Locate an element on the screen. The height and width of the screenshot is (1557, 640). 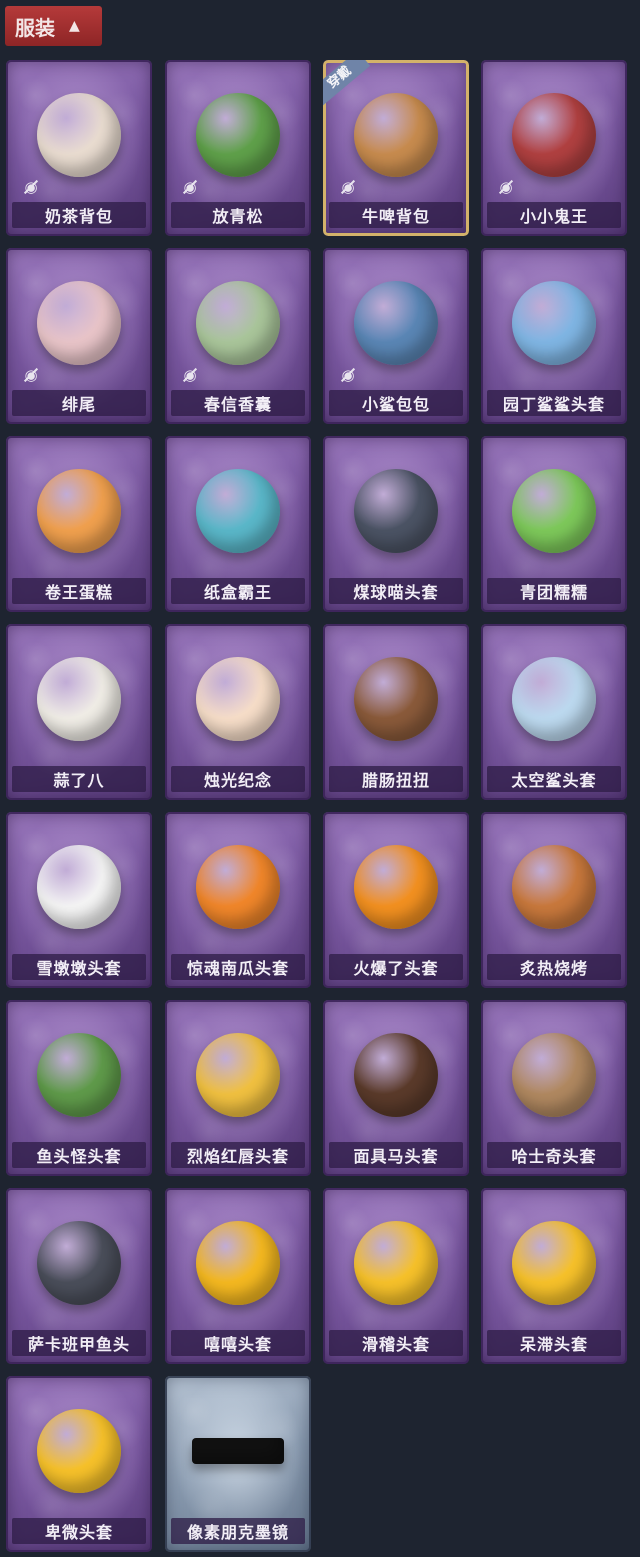
costume-card: 鱼头怪头套 is located at coordinates (79, 1088).